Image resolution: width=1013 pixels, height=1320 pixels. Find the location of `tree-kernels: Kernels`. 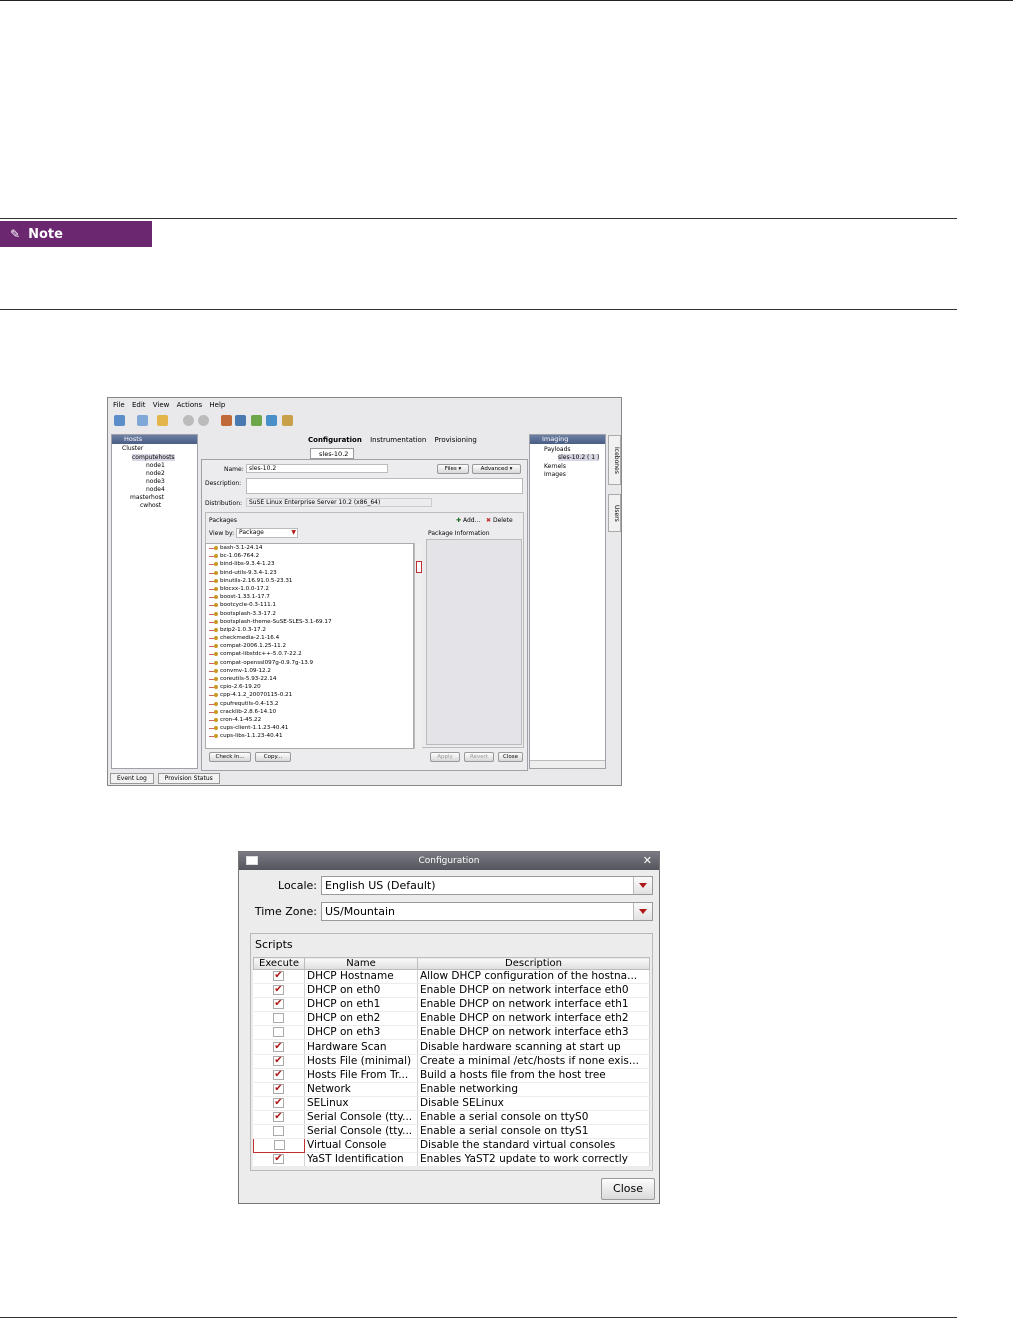

tree-kernels: Kernels is located at coordinates (555, 466).